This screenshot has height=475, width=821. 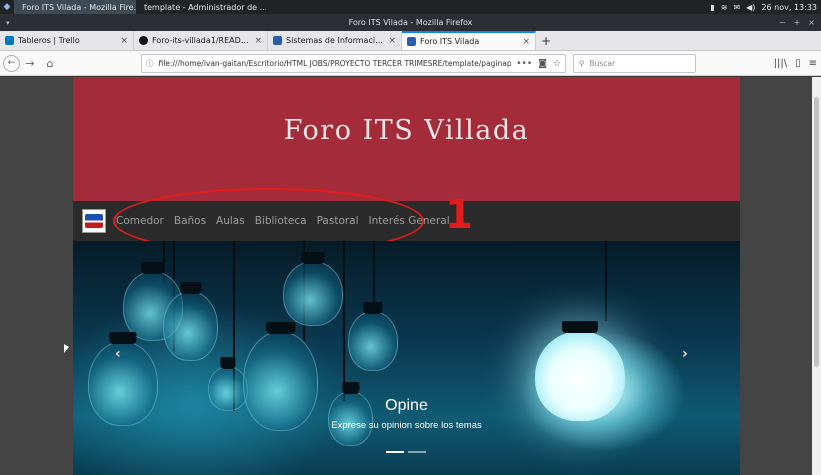 I want to click on system-tray: ▮ ≋ ✉ ◀) 26 nov, 13:33, so click(x=765, y=7).